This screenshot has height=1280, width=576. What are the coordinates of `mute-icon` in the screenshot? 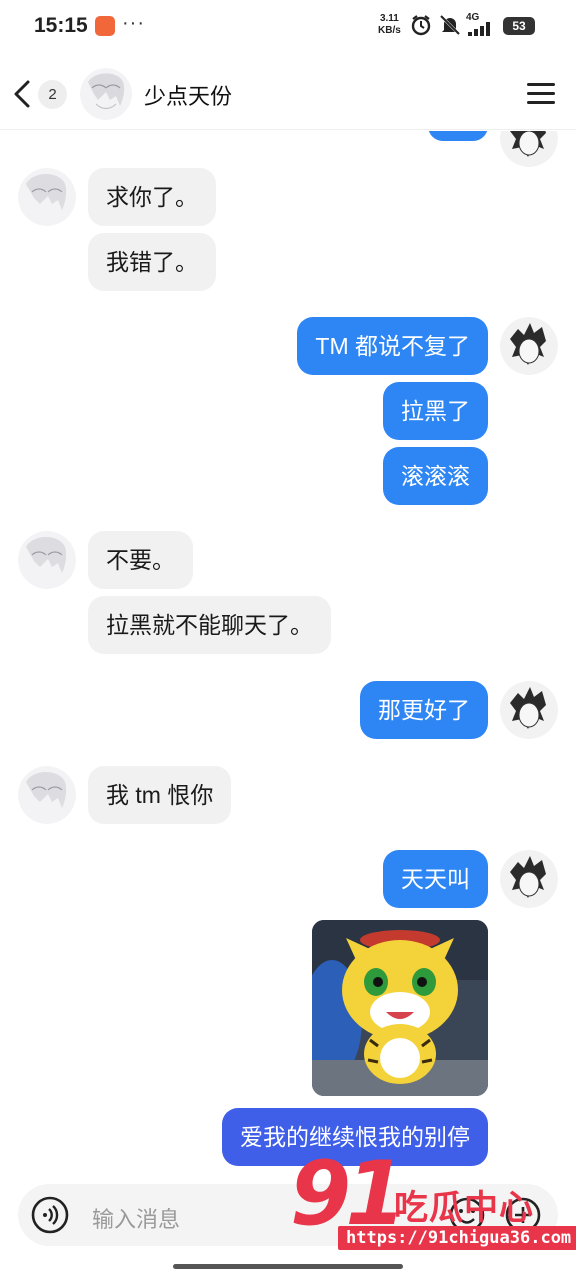 It's located at (450, 25).